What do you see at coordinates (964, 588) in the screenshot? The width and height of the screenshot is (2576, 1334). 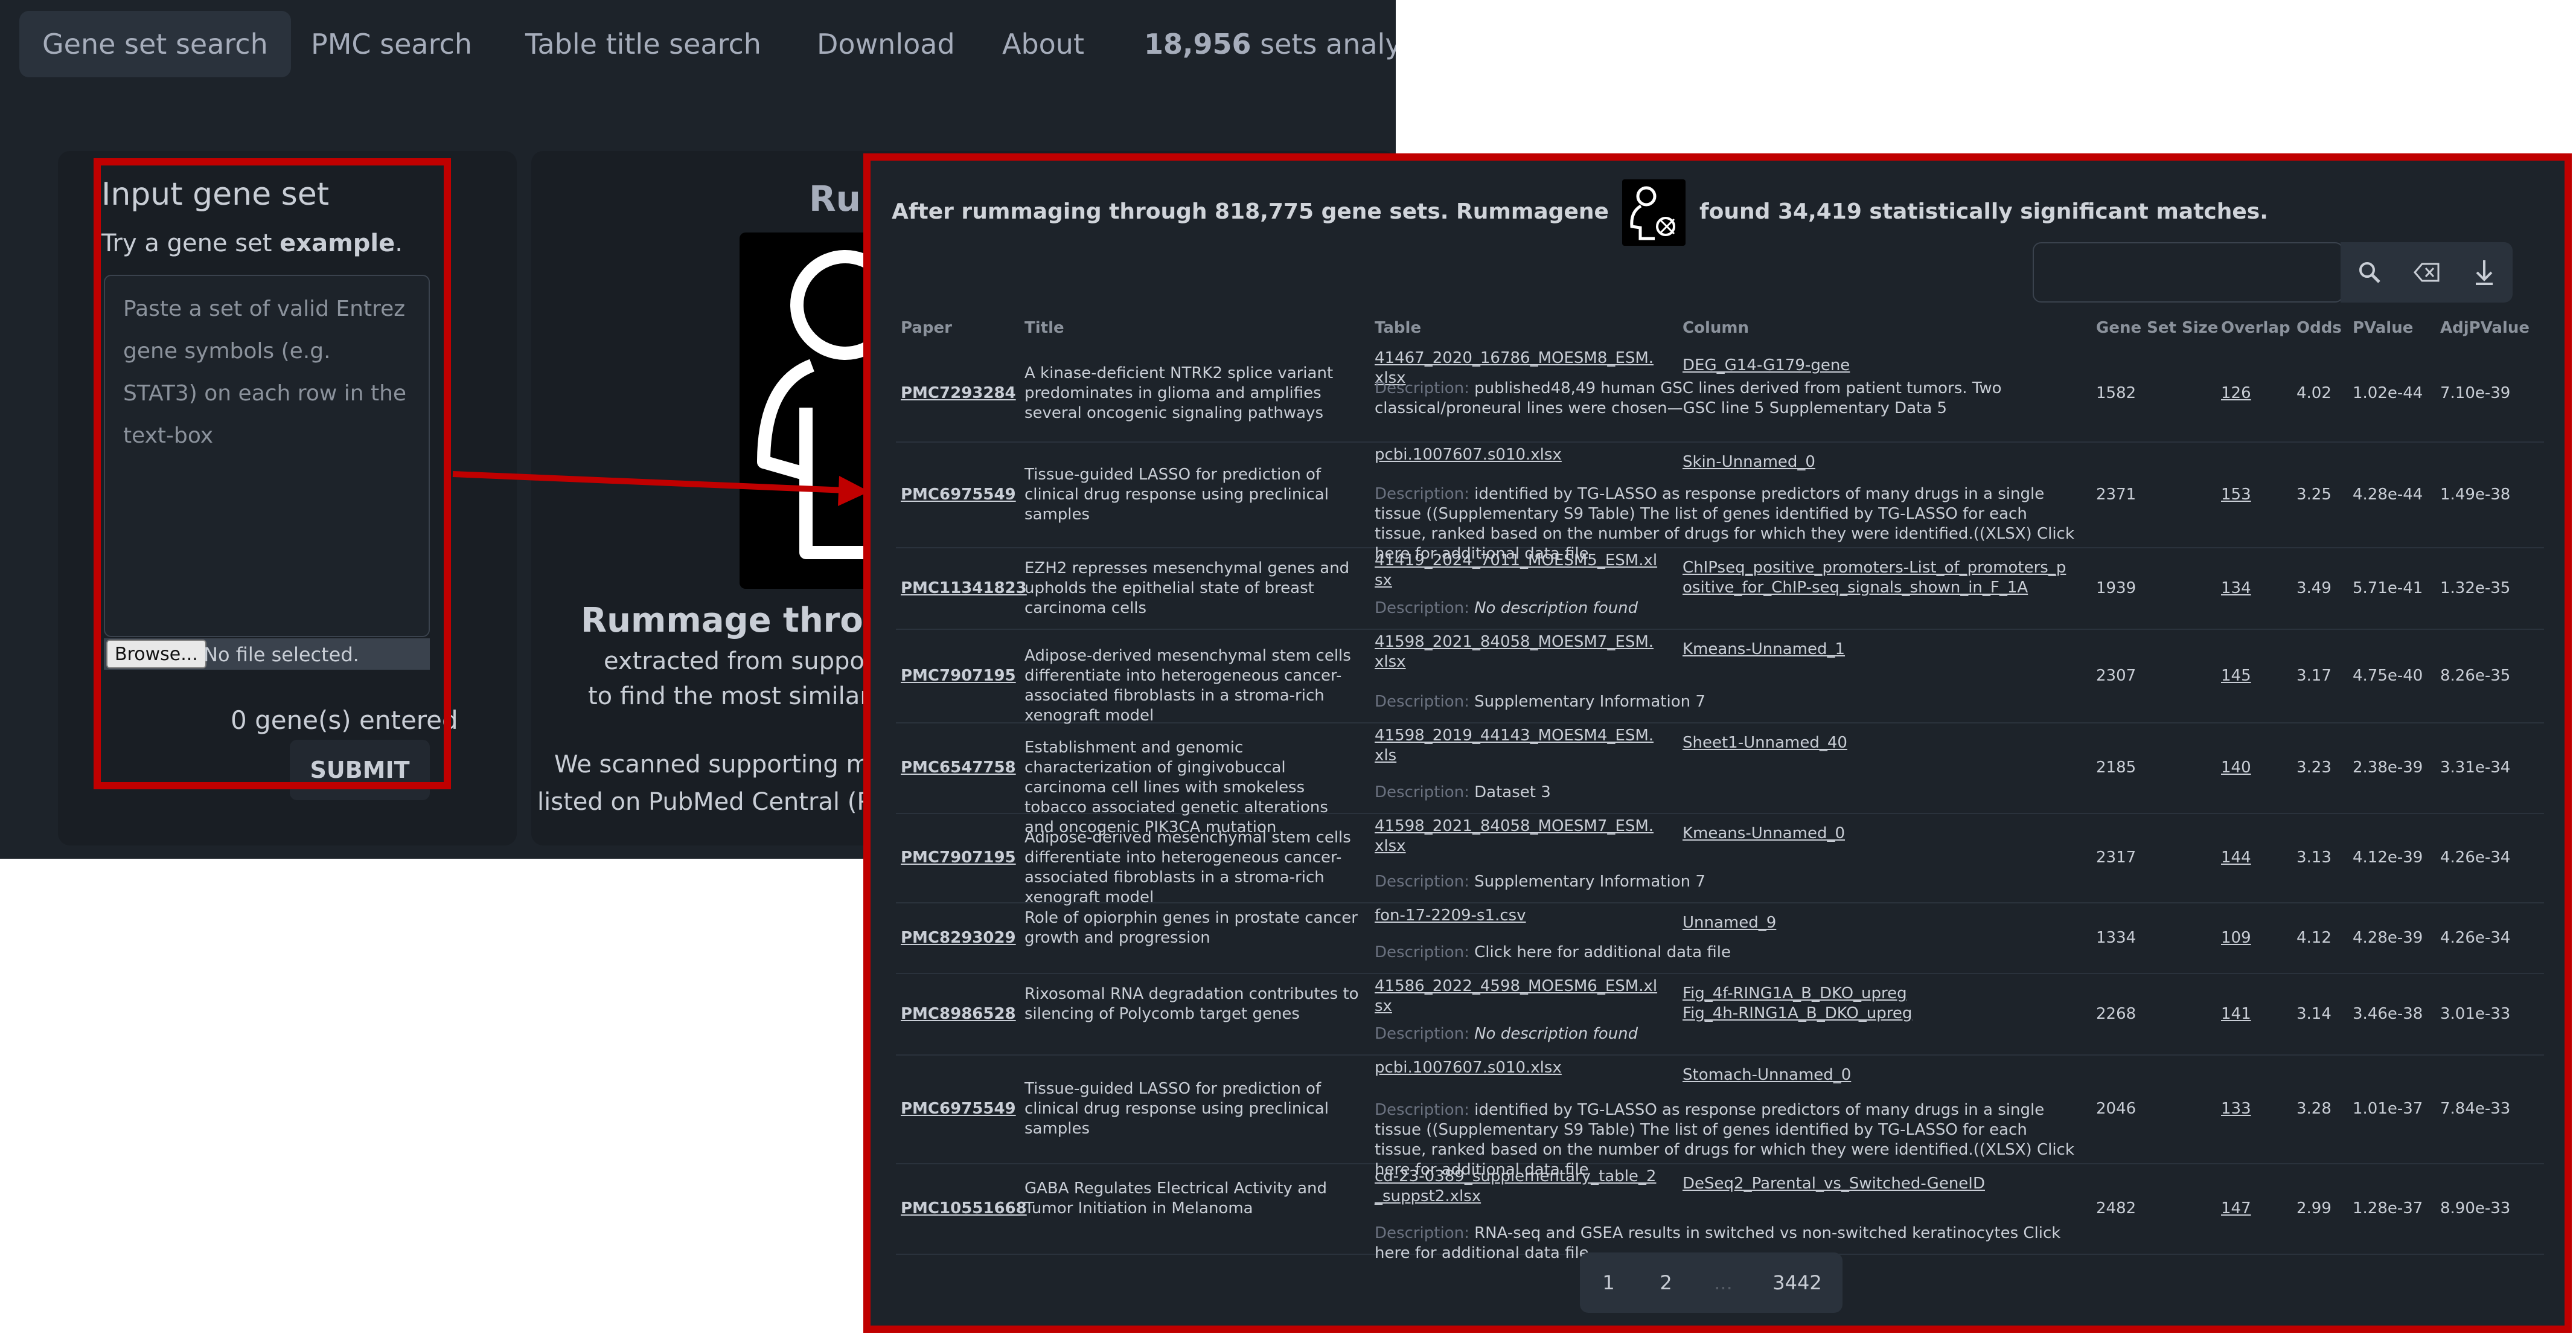 I see `paper-link: PMC11341823` at bounding box center [964, 588].